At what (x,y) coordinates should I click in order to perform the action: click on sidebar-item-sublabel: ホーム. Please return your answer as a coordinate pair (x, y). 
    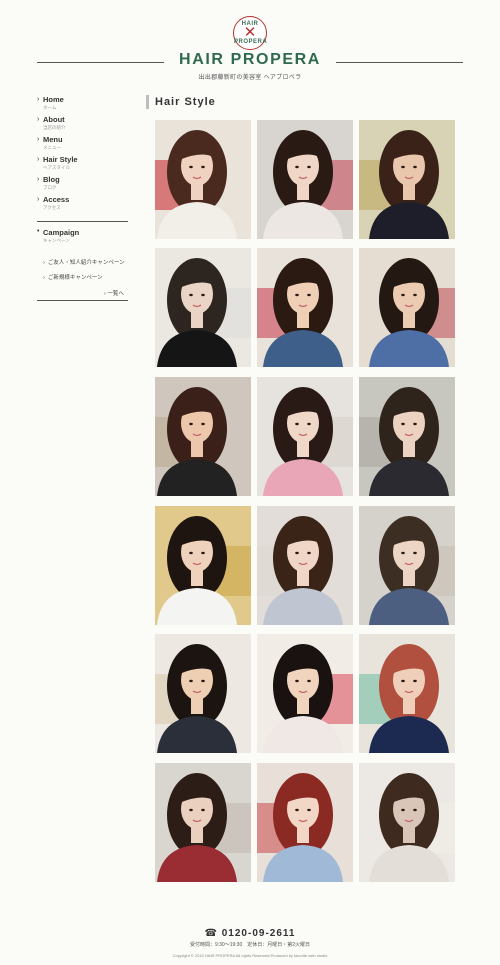
    Looking at the image, I should click on (50, 107).